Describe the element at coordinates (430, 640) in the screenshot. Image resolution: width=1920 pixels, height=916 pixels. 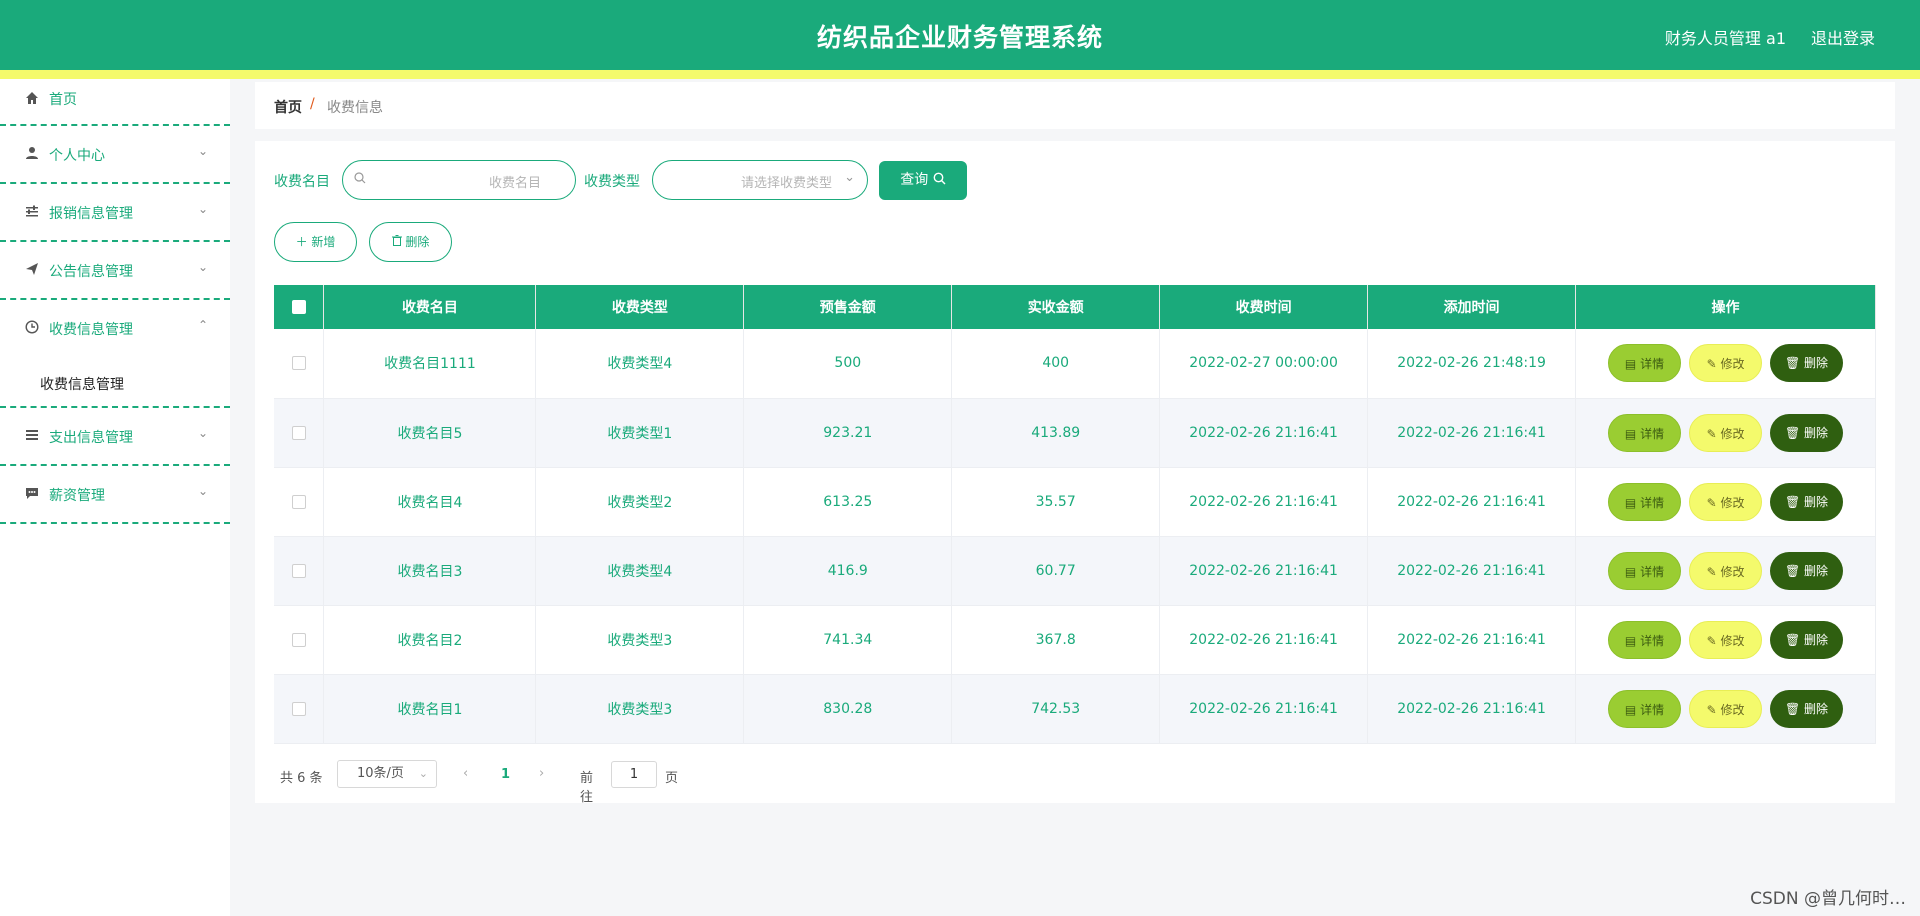
I see `table-cell: 收费名目2` at that location.